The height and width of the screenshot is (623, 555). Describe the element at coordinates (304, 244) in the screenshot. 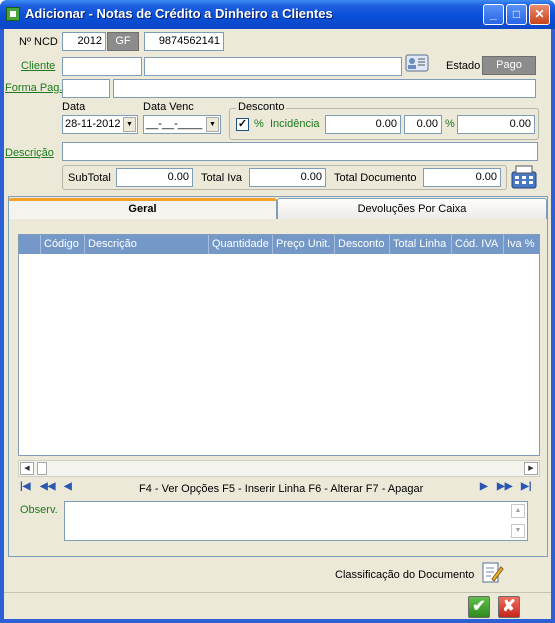

I see `col-preco-unit: Preço Unit.` at that location.